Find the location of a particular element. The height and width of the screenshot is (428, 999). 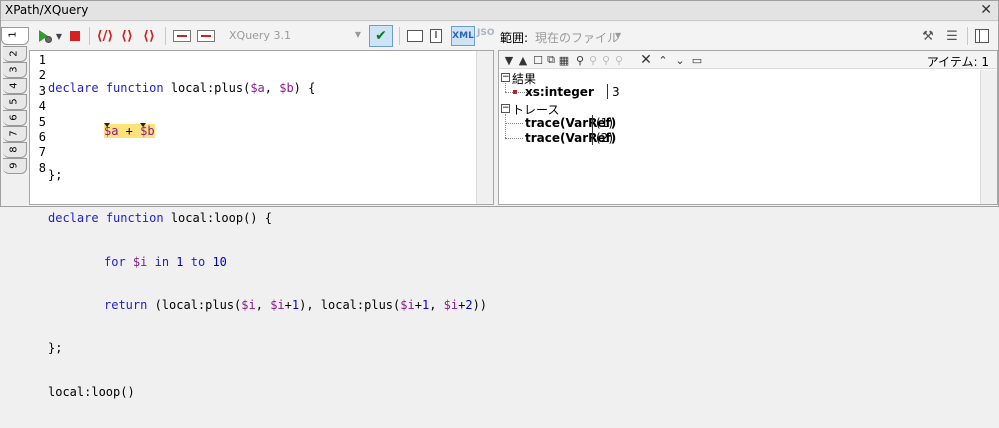

copy-all-icon: ⧉ is located at coordinates (551, 59).